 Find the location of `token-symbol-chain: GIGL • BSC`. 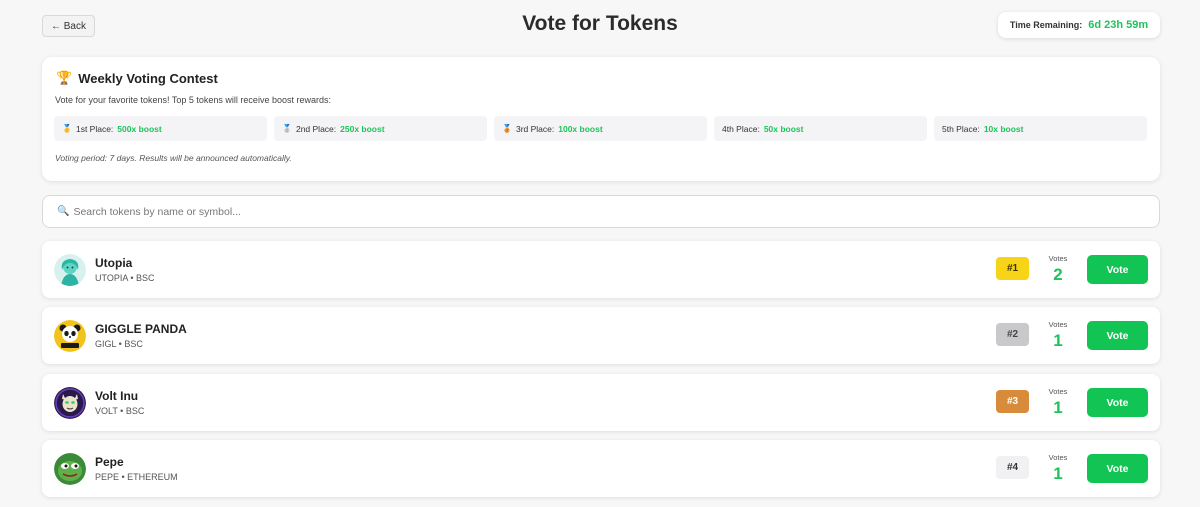

token-symbol-chain: GIGL • BSC is located at coordinates (119, 344).